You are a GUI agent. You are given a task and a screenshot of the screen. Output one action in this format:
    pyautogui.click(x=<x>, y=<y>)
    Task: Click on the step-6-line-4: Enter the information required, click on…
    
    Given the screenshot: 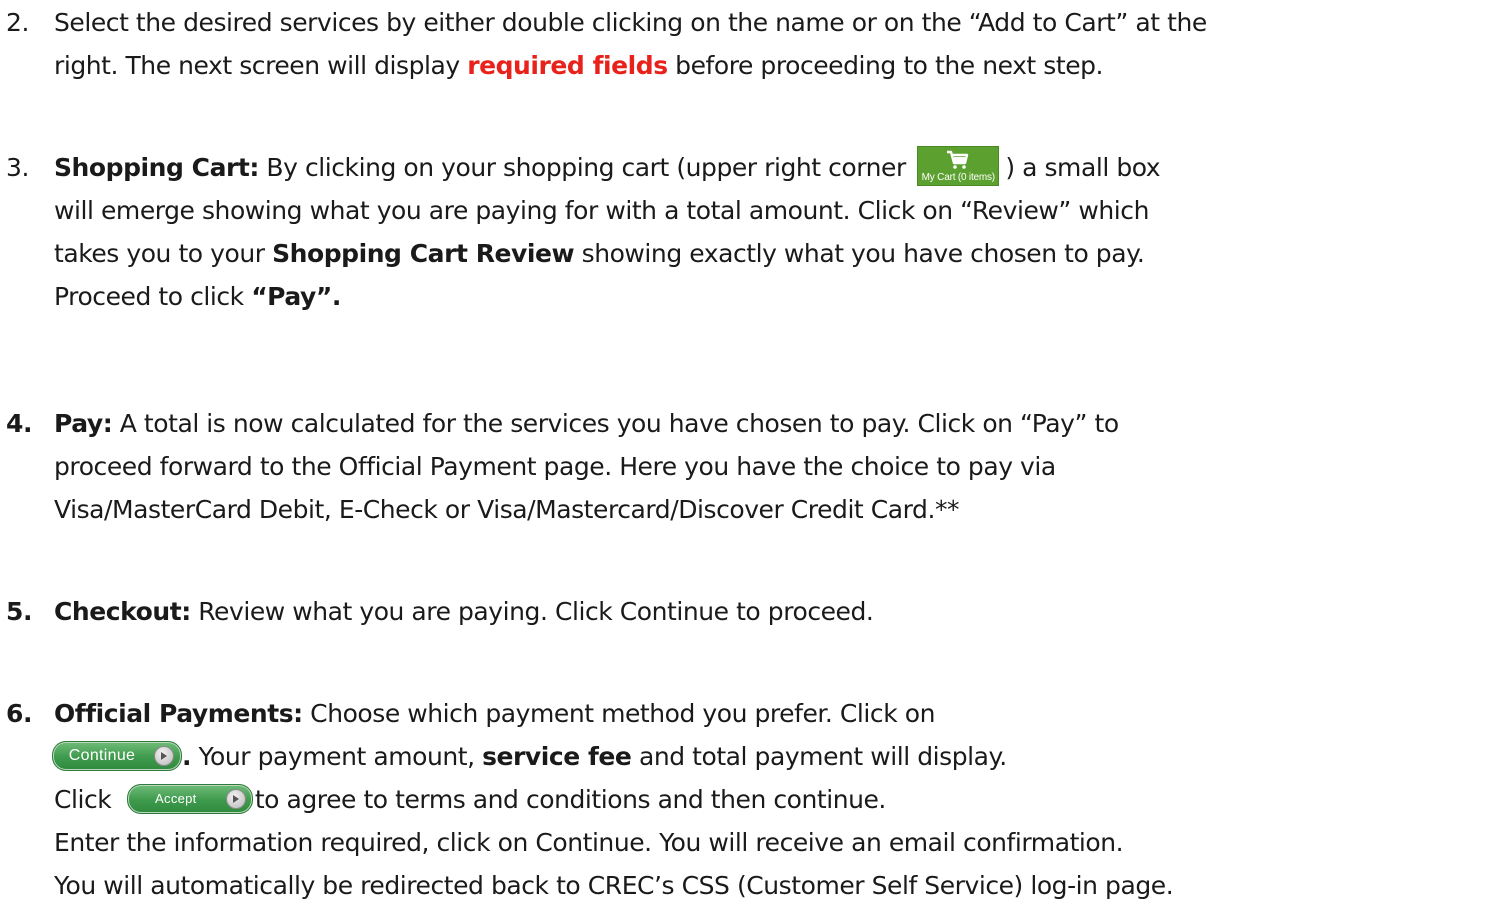 What is the action you would take?
    pyautogui.click(x=589, y=842)
    